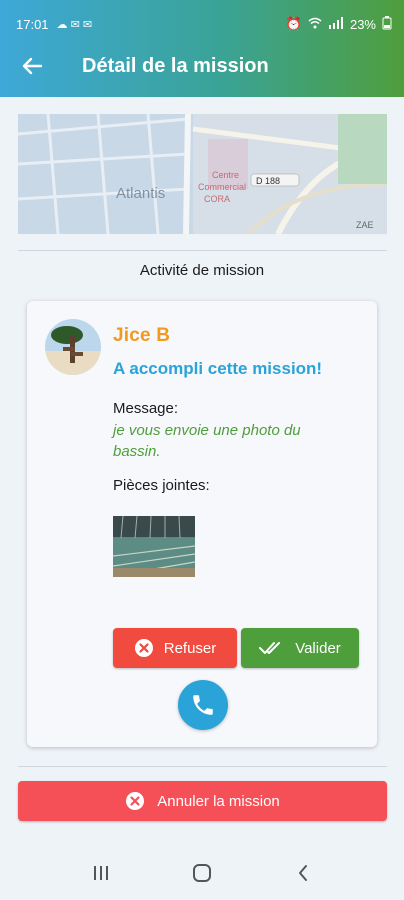 This screenshot has height=900, width=404. I want to click on home-icon, so click(202, 873).